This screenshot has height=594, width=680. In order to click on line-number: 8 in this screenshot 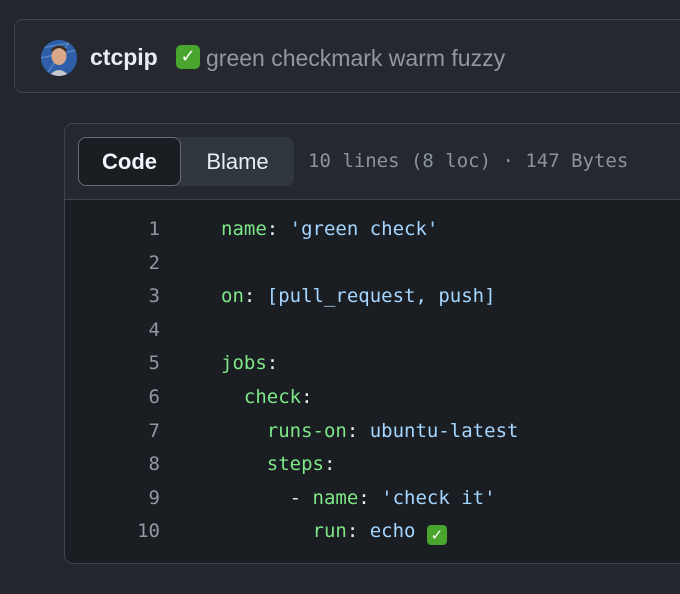, I will do `click(154, 464)`.